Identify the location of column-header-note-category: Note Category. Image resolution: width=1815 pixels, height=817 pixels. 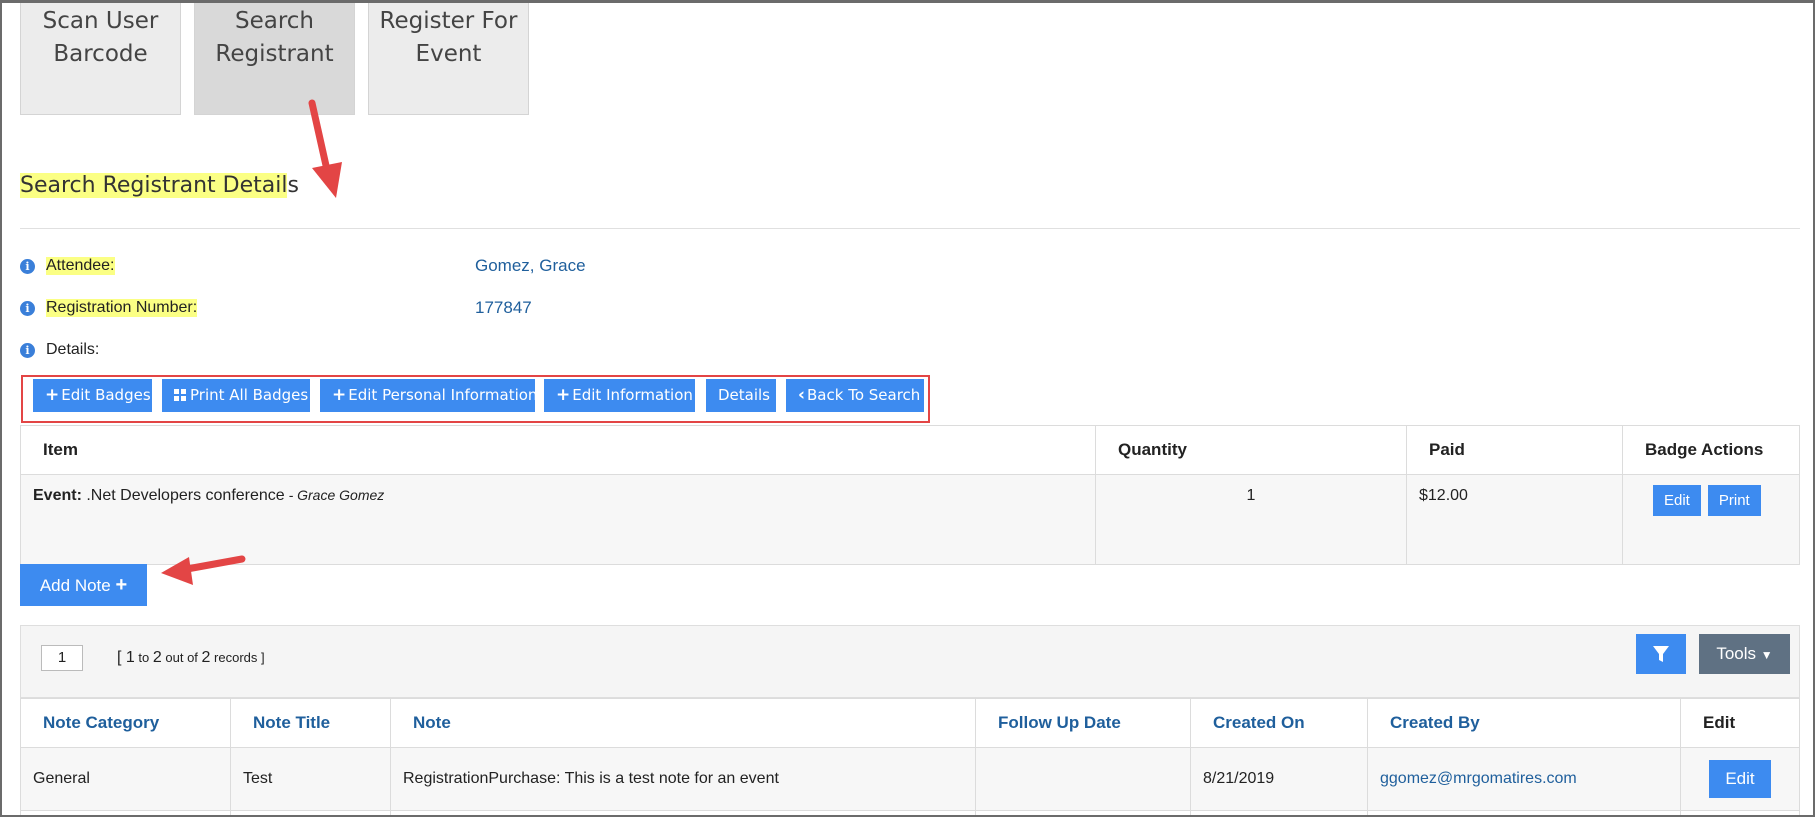
(126, 723).